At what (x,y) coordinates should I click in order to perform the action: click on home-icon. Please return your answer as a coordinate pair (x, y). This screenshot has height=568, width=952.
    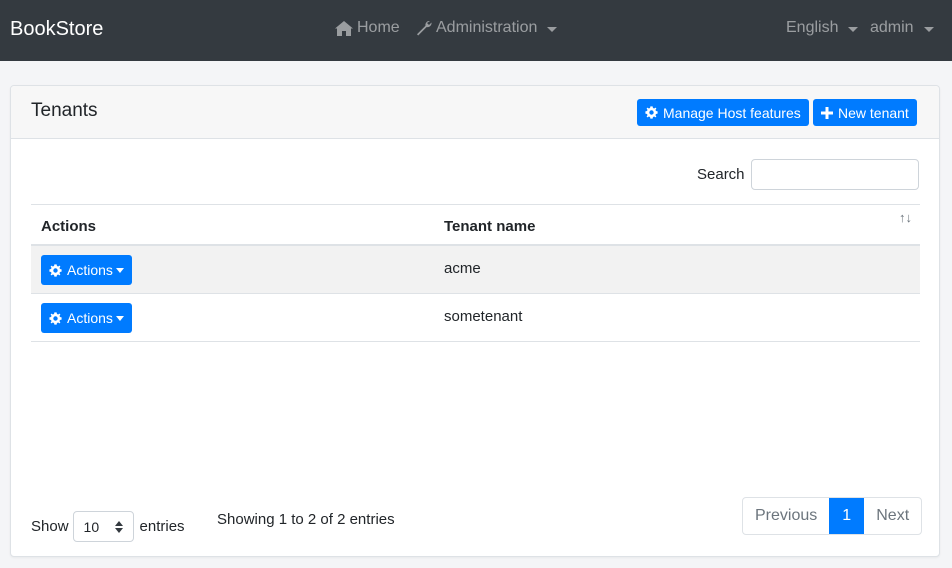
    Looking at the image, I should click on (344, 28).